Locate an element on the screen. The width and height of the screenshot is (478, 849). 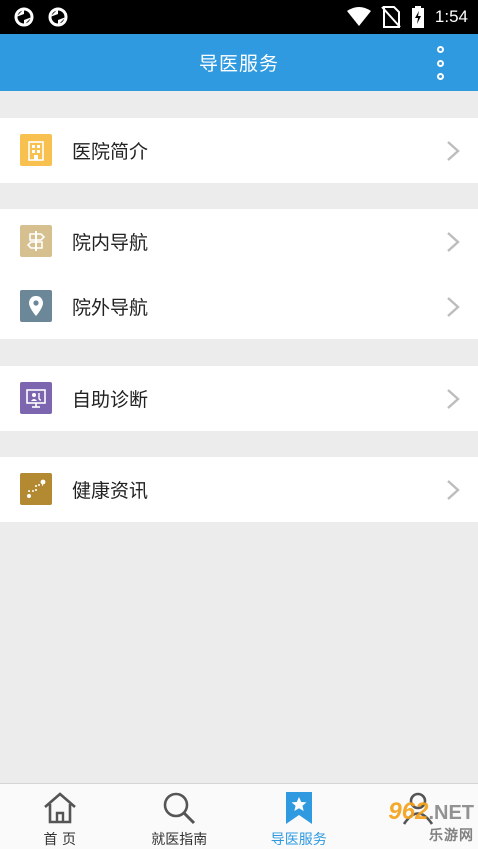
status-right: 1:54 is located at coordinates (407, 17).